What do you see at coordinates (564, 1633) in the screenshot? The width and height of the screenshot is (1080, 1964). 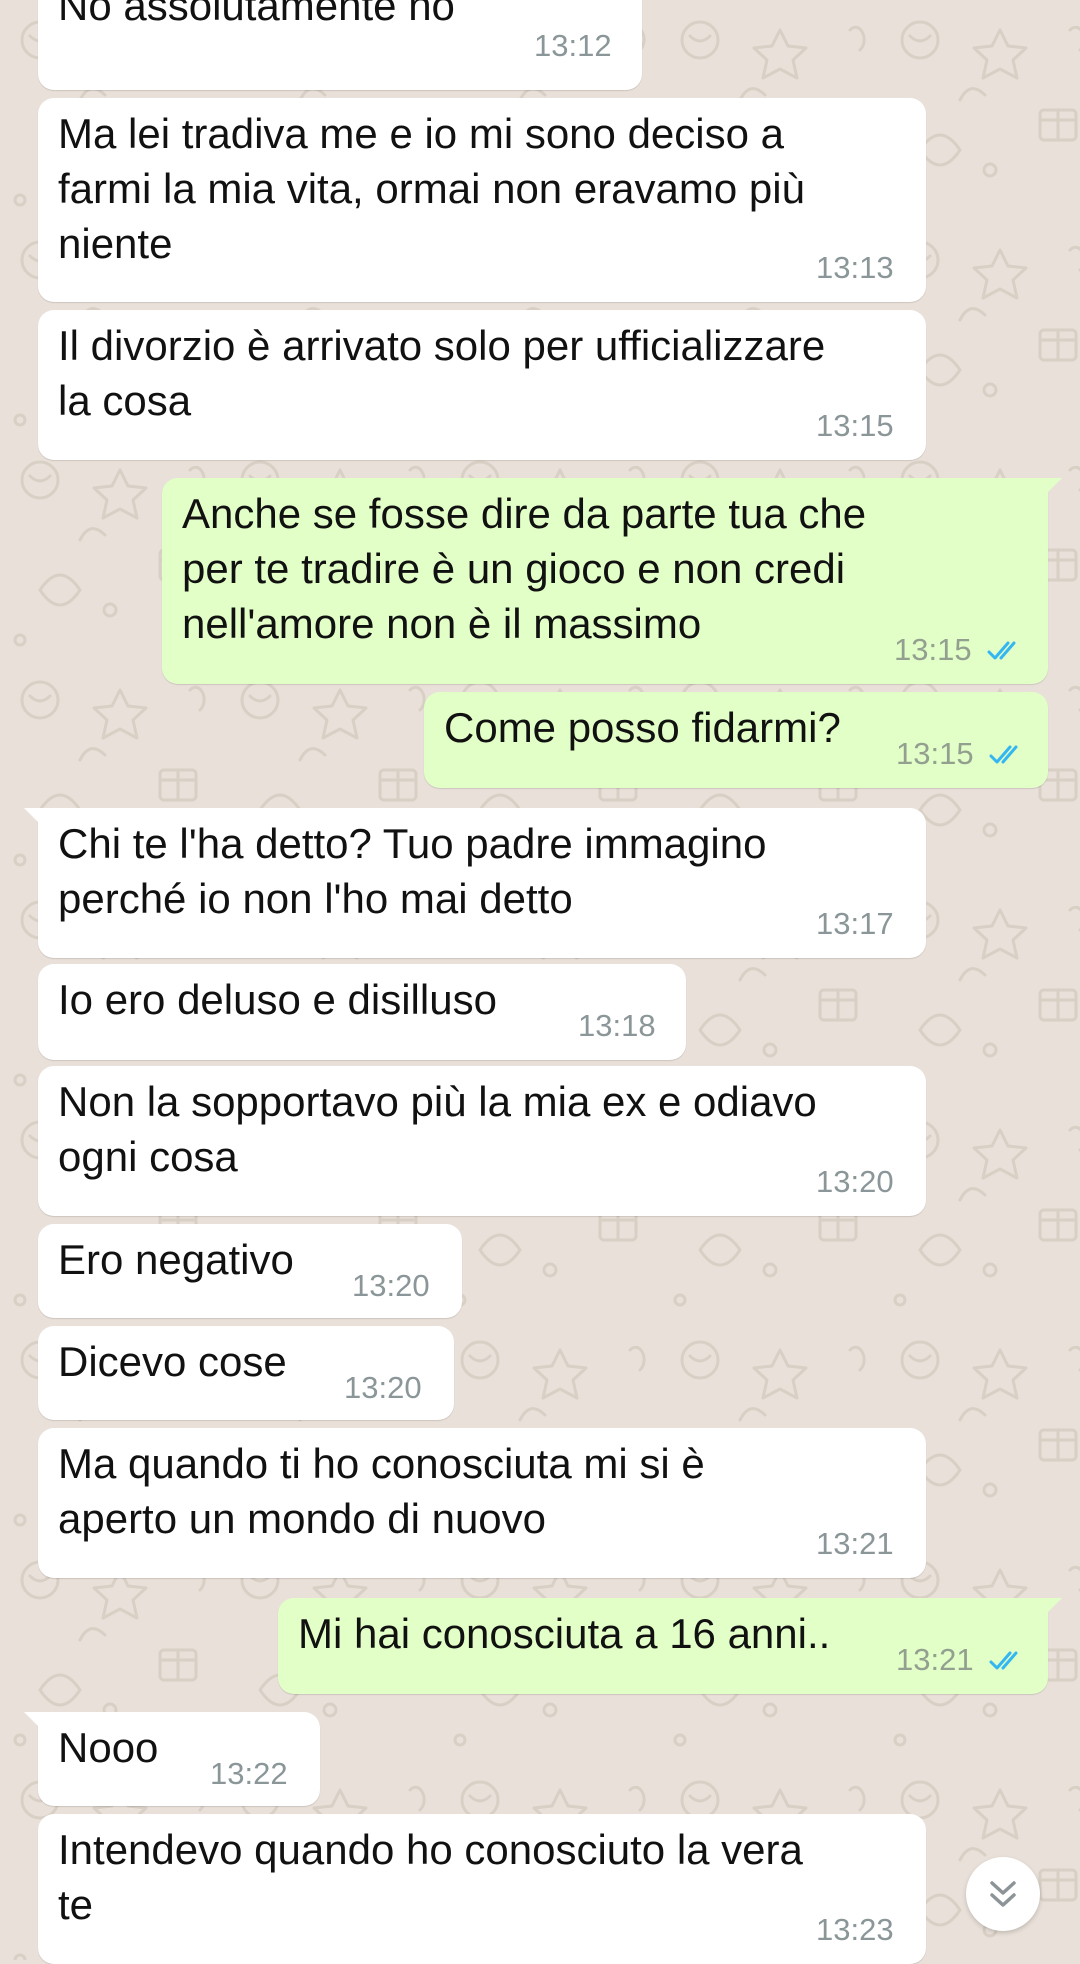 I see `message-text: Mi hai conosciuta a 16 anni..` at bounding box center [564, 1633].